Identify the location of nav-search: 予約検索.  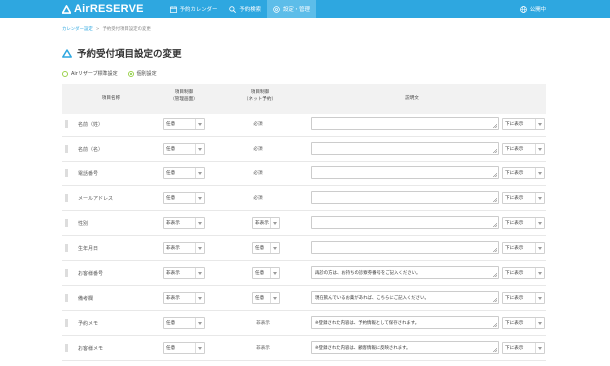
(245, 9).